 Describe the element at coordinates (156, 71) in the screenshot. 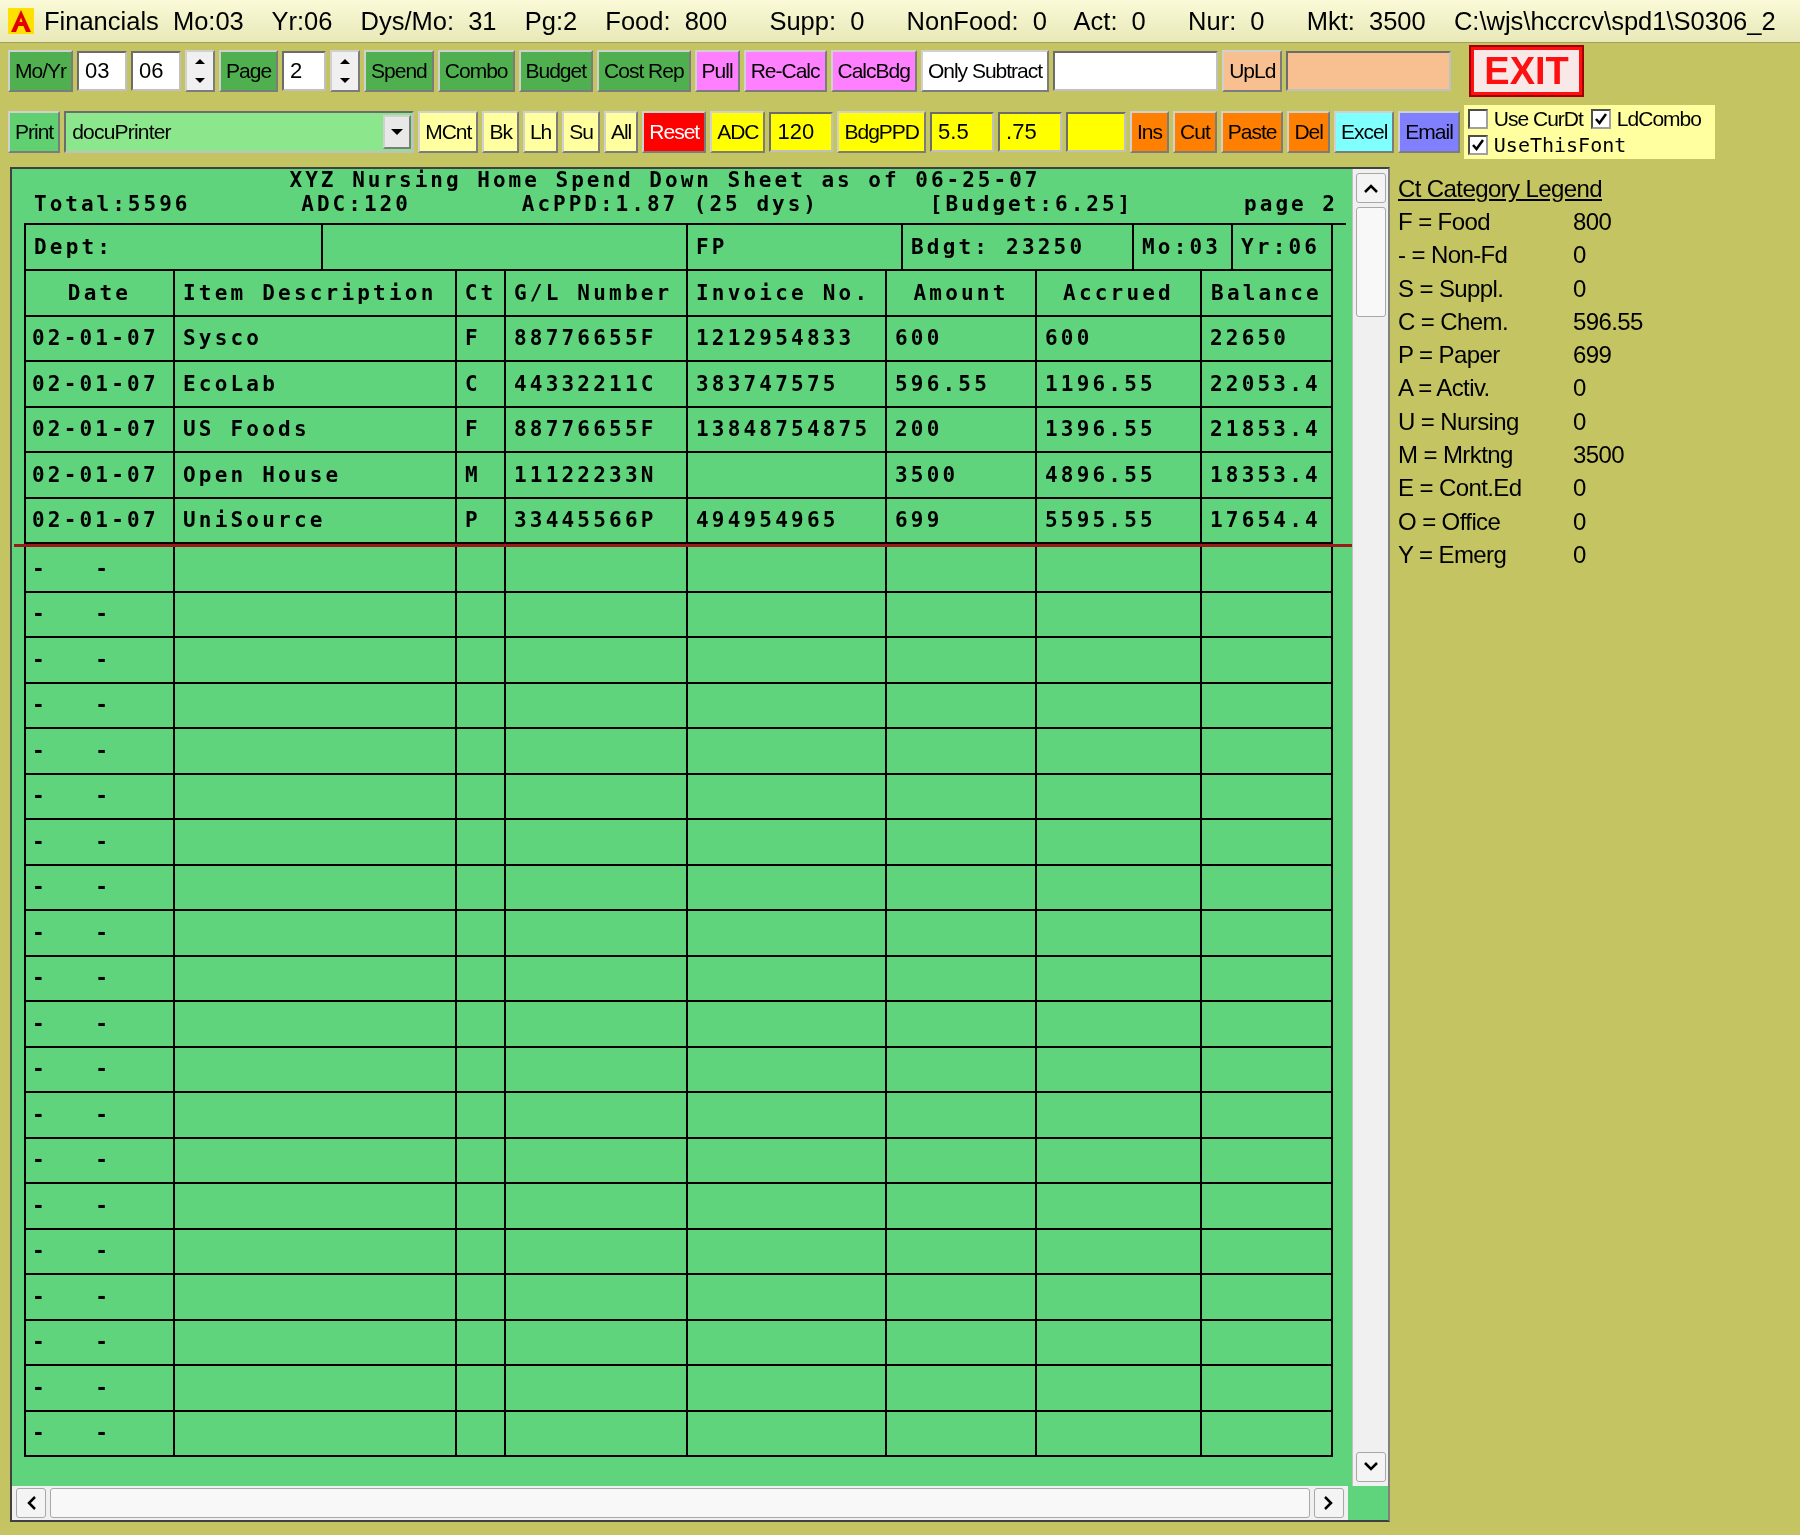

I see `input-field: 06` at that location.